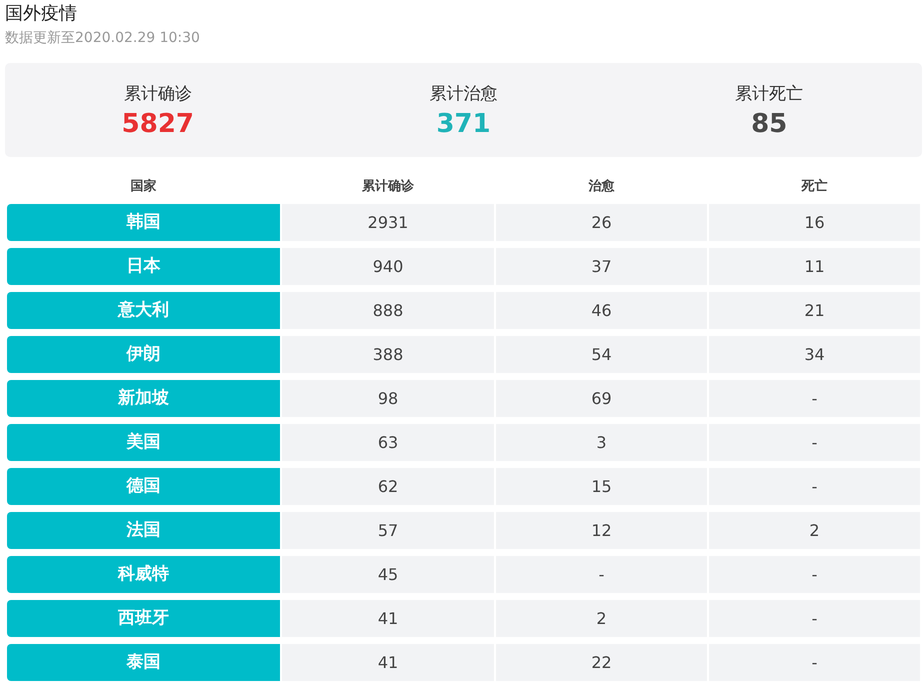  I want to click on country-cell: 日本, so click(143, 266).